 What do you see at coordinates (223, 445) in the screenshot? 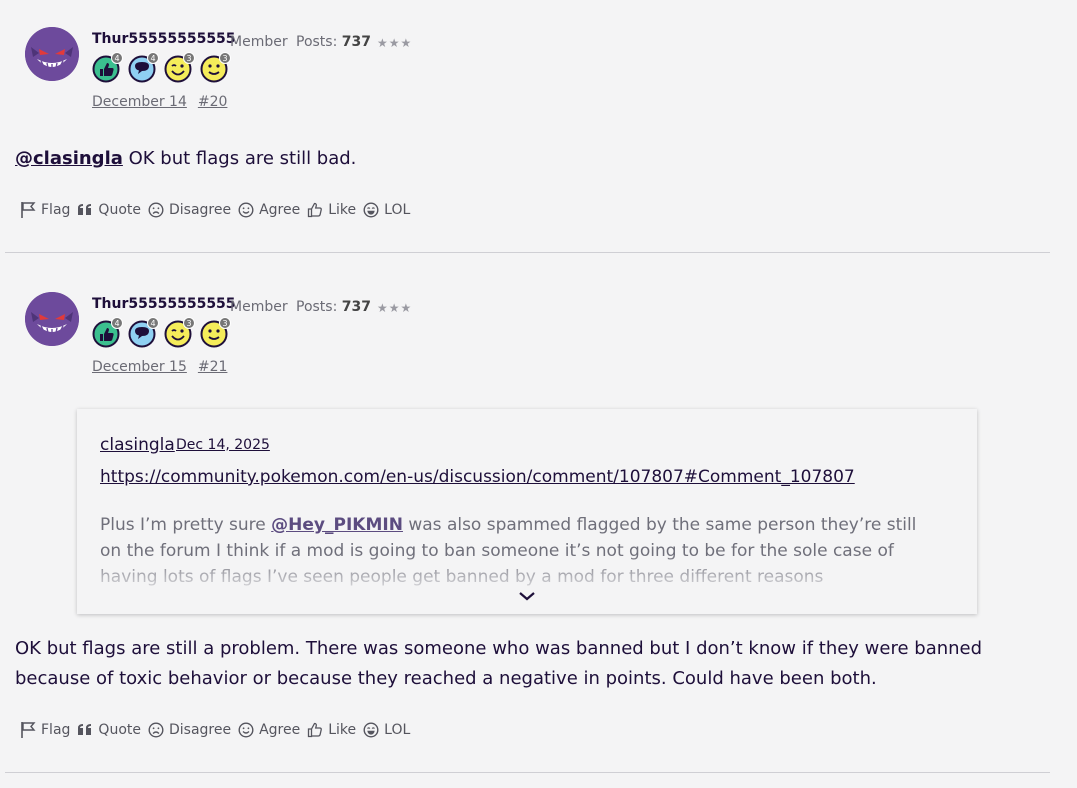
I see `quote-date-link: Dec 14, 2025` at bounding box center [223, 445].